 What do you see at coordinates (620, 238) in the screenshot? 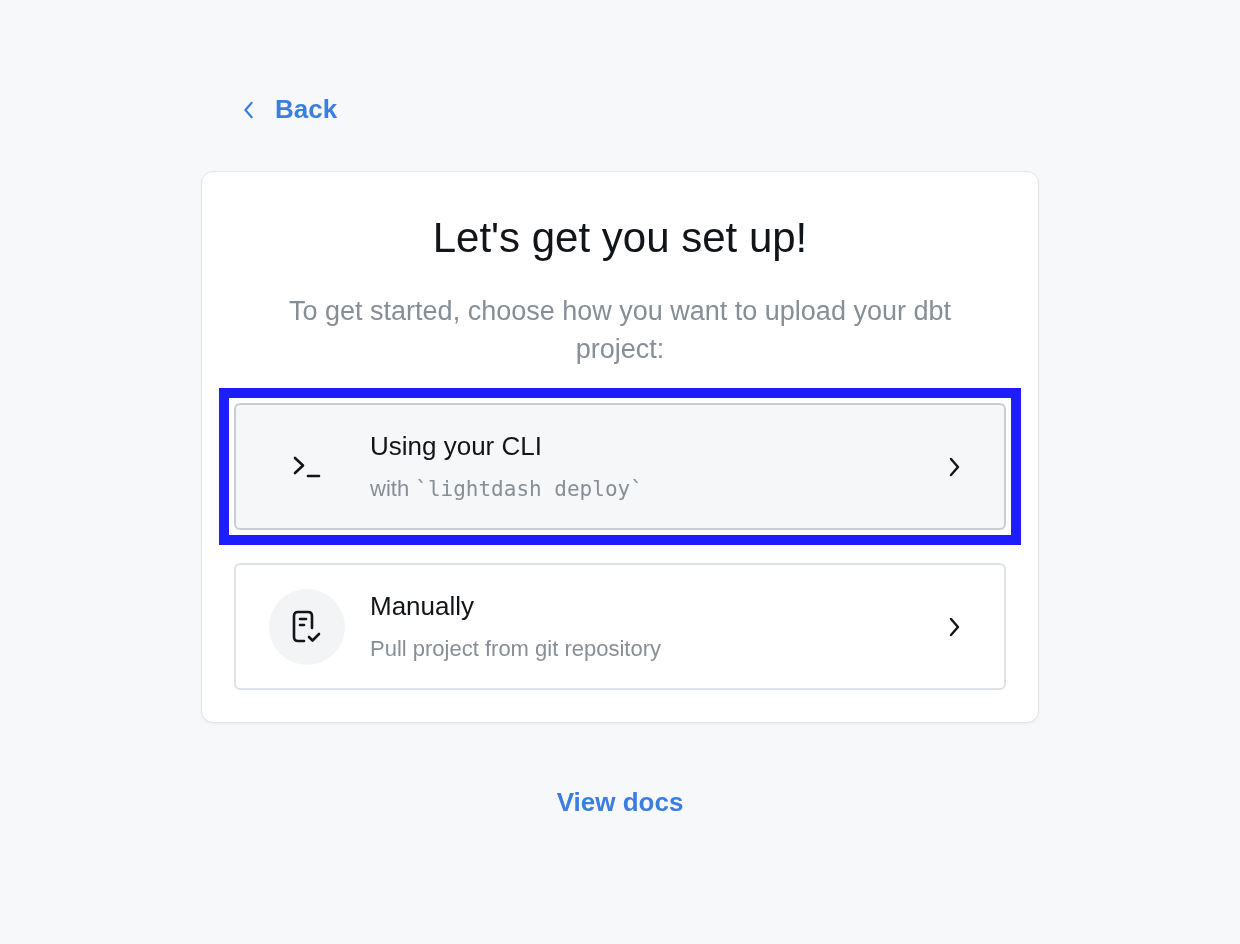
I see `card-title: Let's get you set up!` at bounding box center [620, 238].